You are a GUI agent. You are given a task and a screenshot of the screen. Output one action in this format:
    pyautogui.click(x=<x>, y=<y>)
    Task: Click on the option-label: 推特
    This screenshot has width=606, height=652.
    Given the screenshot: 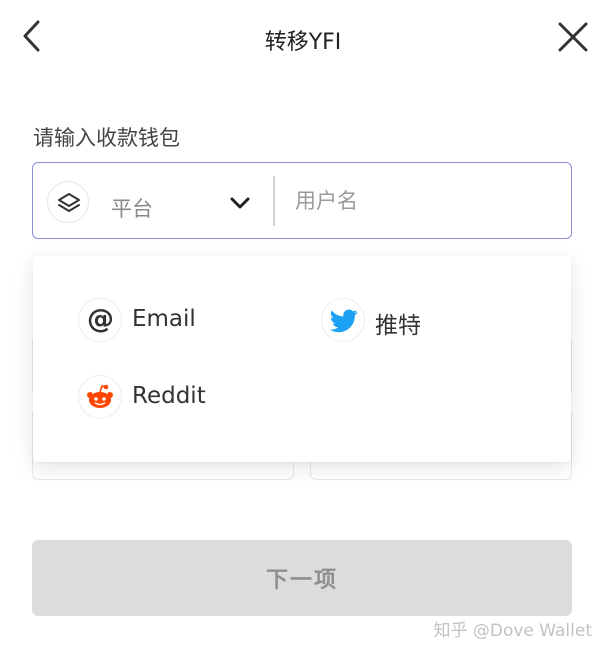 What is the action you would take?
    pyautogui.click(x=398, y=326)
    